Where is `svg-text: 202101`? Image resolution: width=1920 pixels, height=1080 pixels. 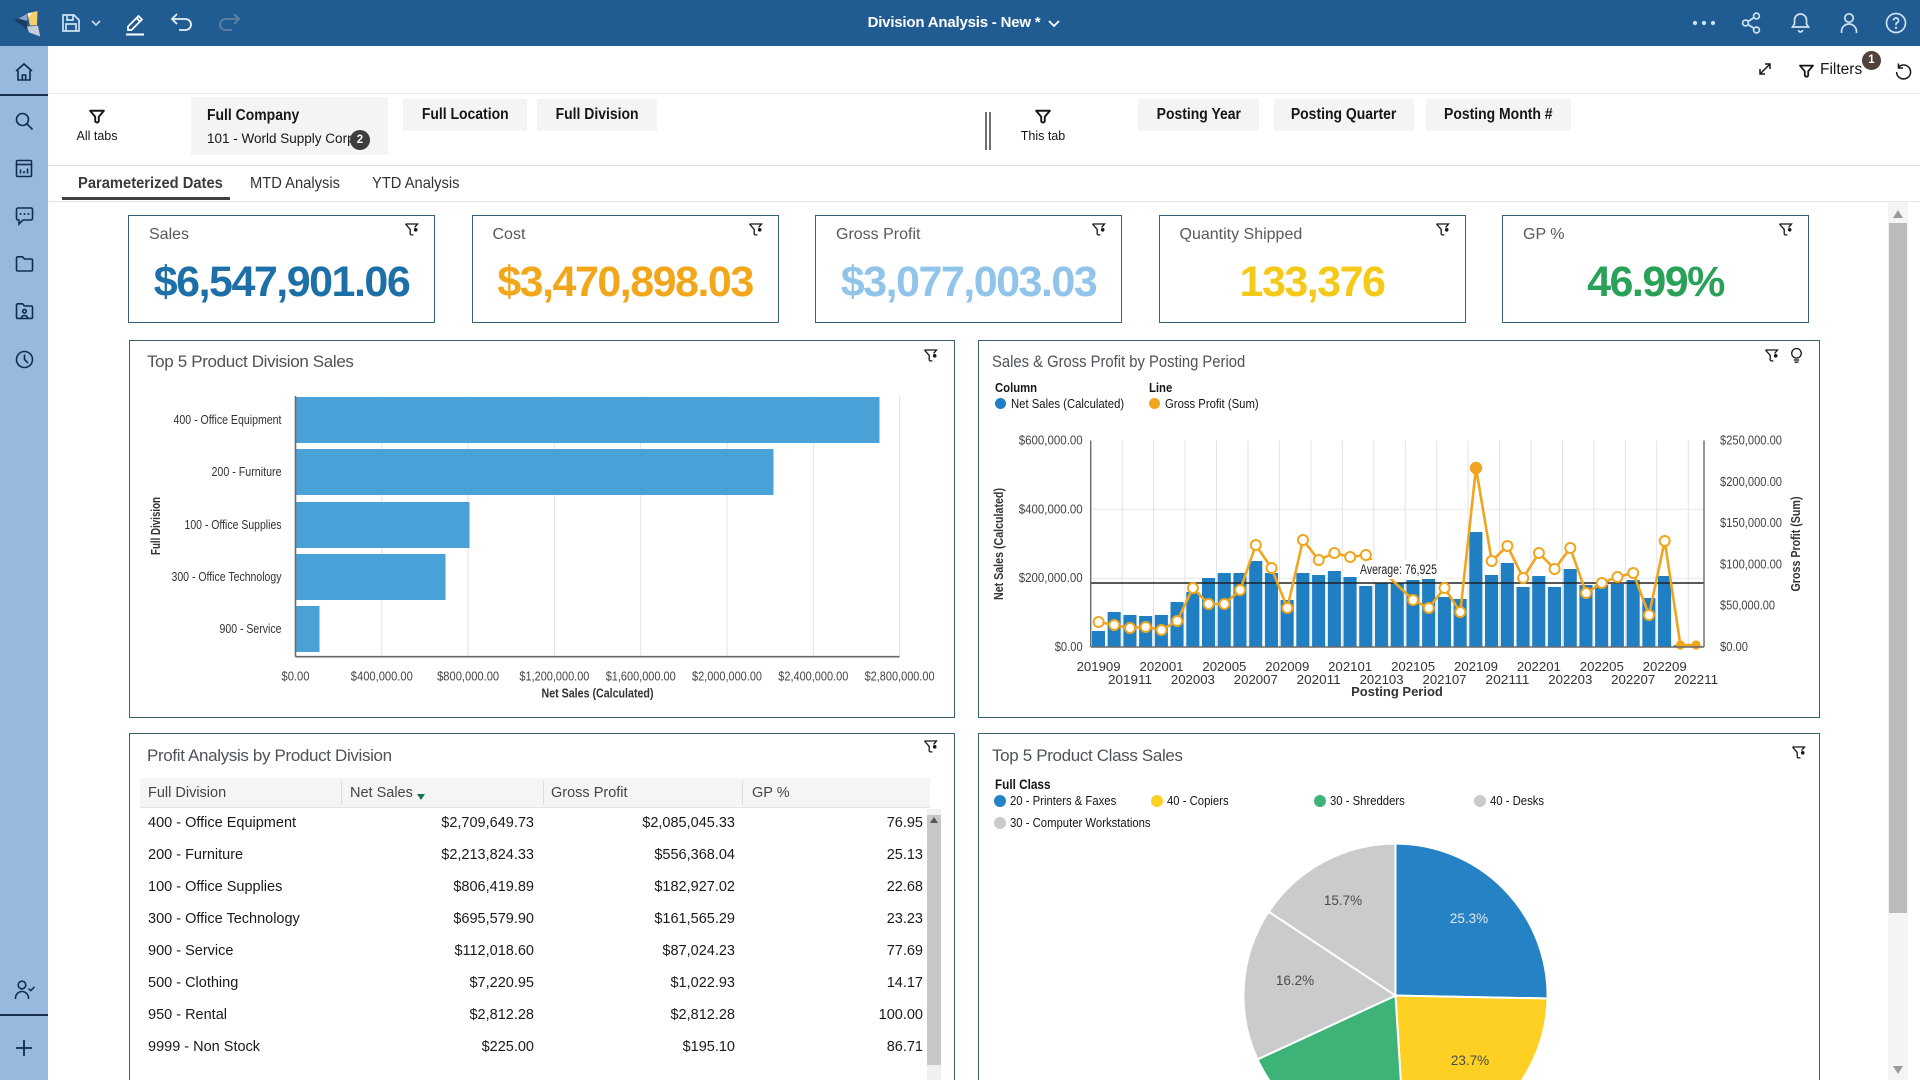 svg-text: 202101 is located at coordinates (1350, 667).